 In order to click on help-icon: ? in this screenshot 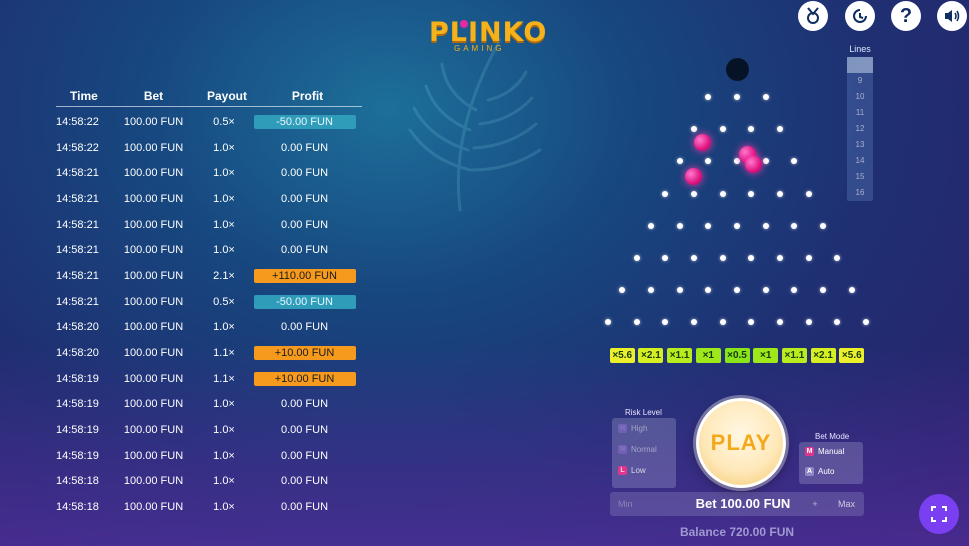, I will do `click(906, 16)`.